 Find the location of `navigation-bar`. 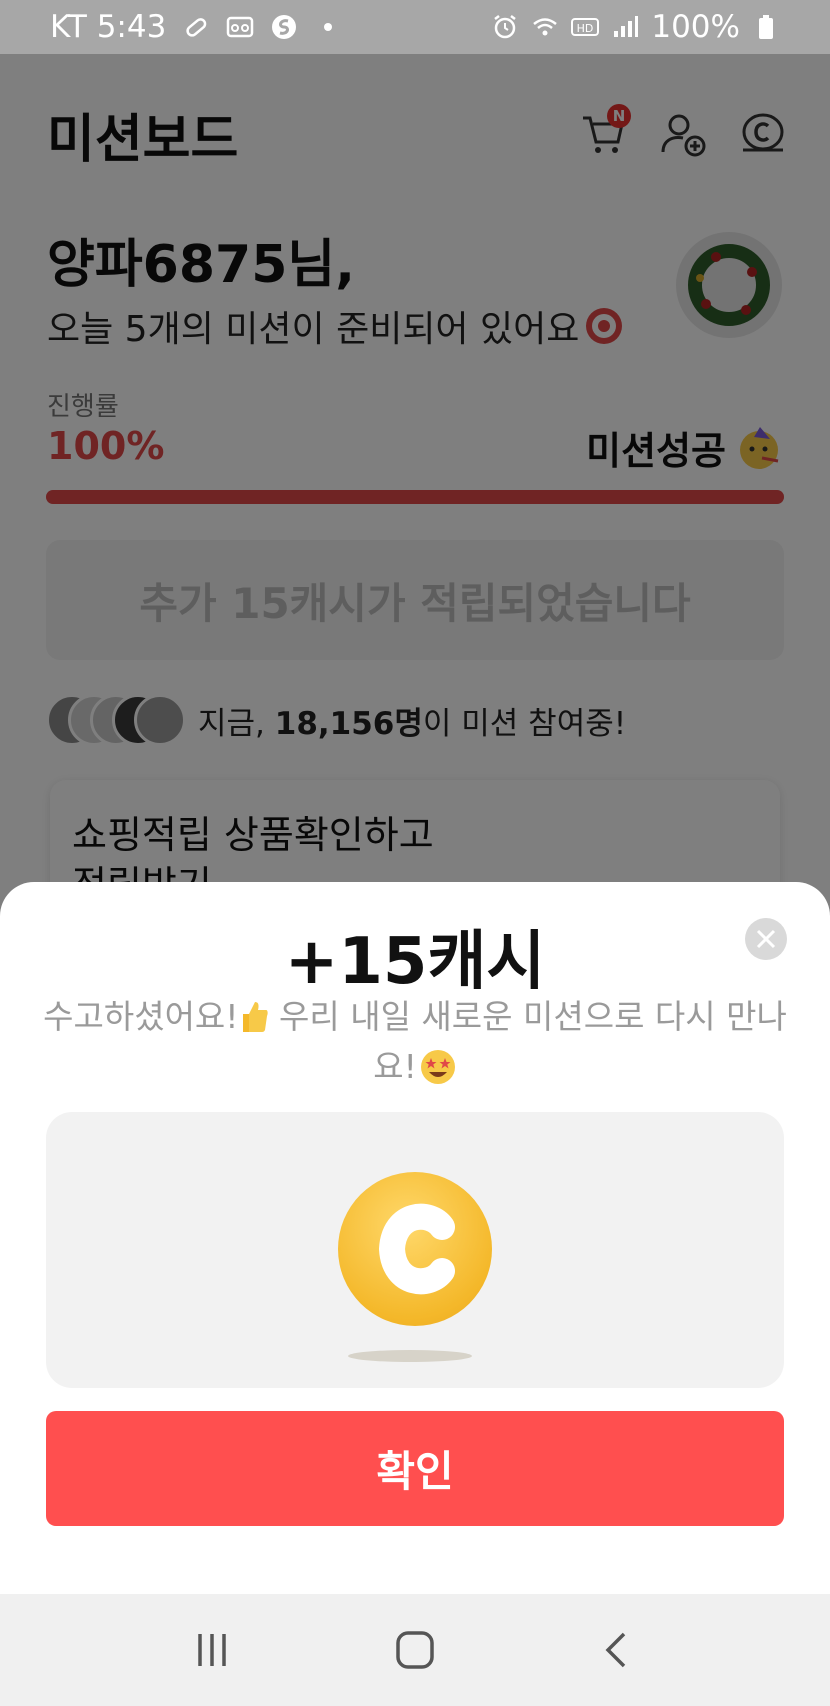

navigation-bar is located at coordinates (415, 1650).